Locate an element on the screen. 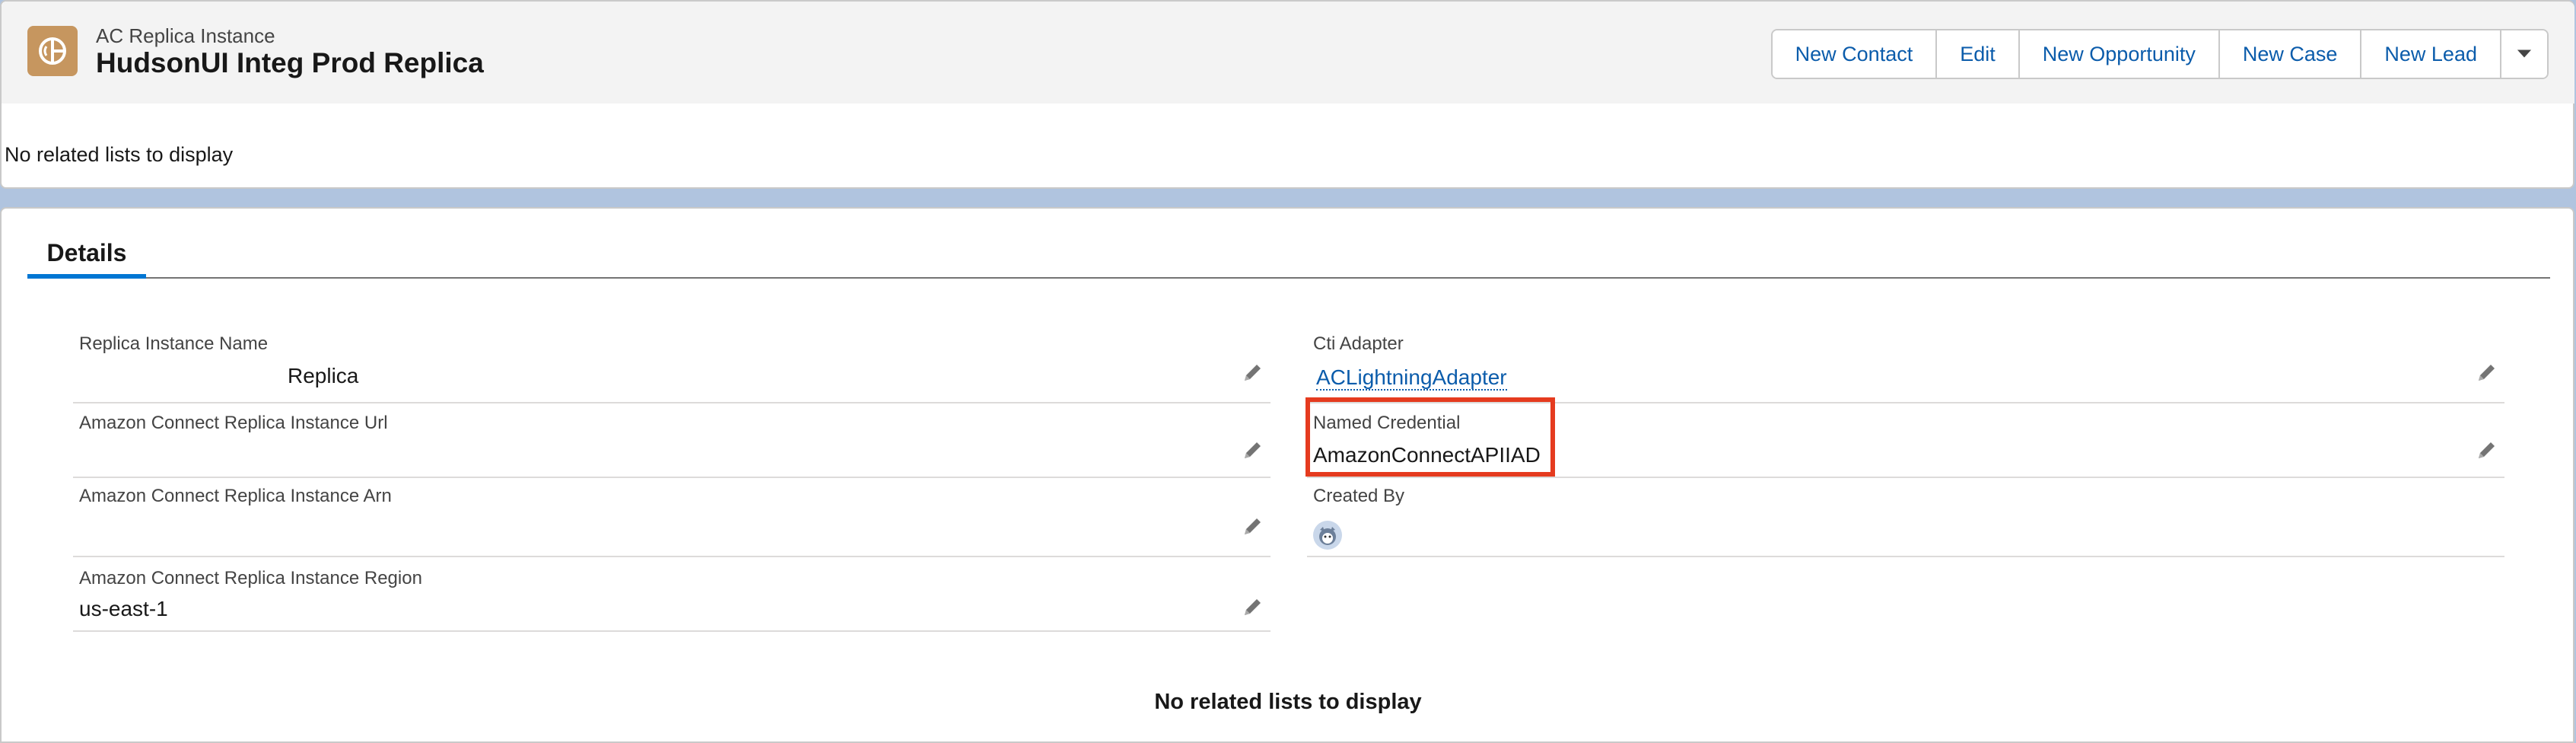 The height and width of the screenshot is (743, 2576). field-label: Replica Instance Name is located at coordinates (174, 343).